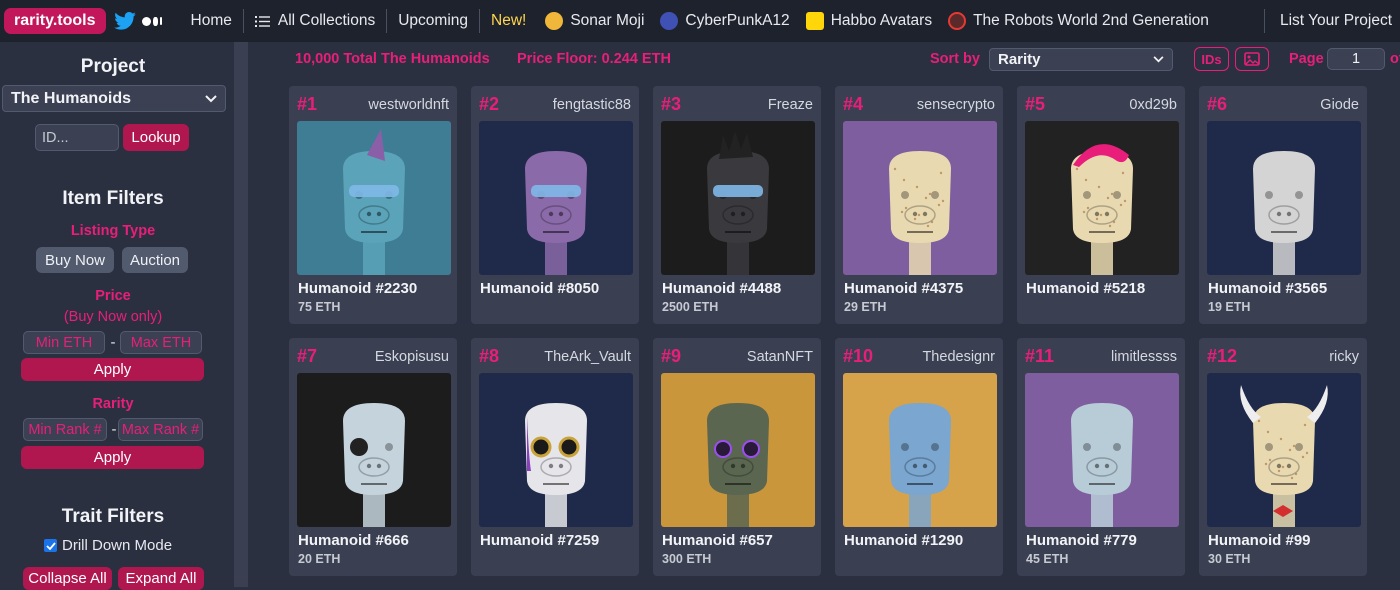 Image resolution: width=1400 pixels, height=590 pixels. Describe the element at coordinates (1395, 59) in the screenshot. I see `page-of-label: of` at that location.